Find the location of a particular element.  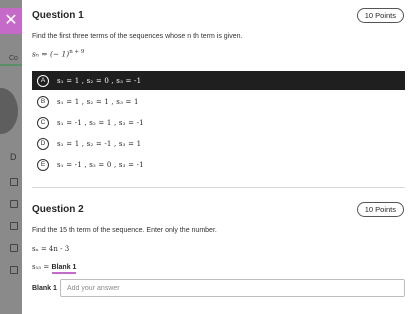

question-2-title: Question 2 is located at coordinates (58, 209).